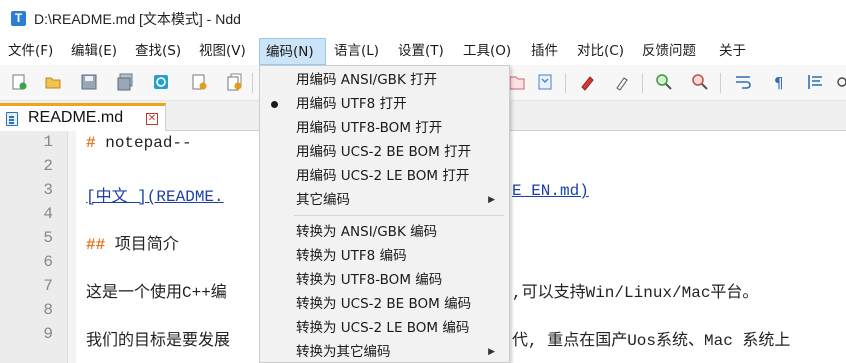 This screenshot has width=846, height=363. What do you see at coordinates (142, 245) in the screenshot?
I see `heading-text: 项目简介` at bounding box center [142, 245].